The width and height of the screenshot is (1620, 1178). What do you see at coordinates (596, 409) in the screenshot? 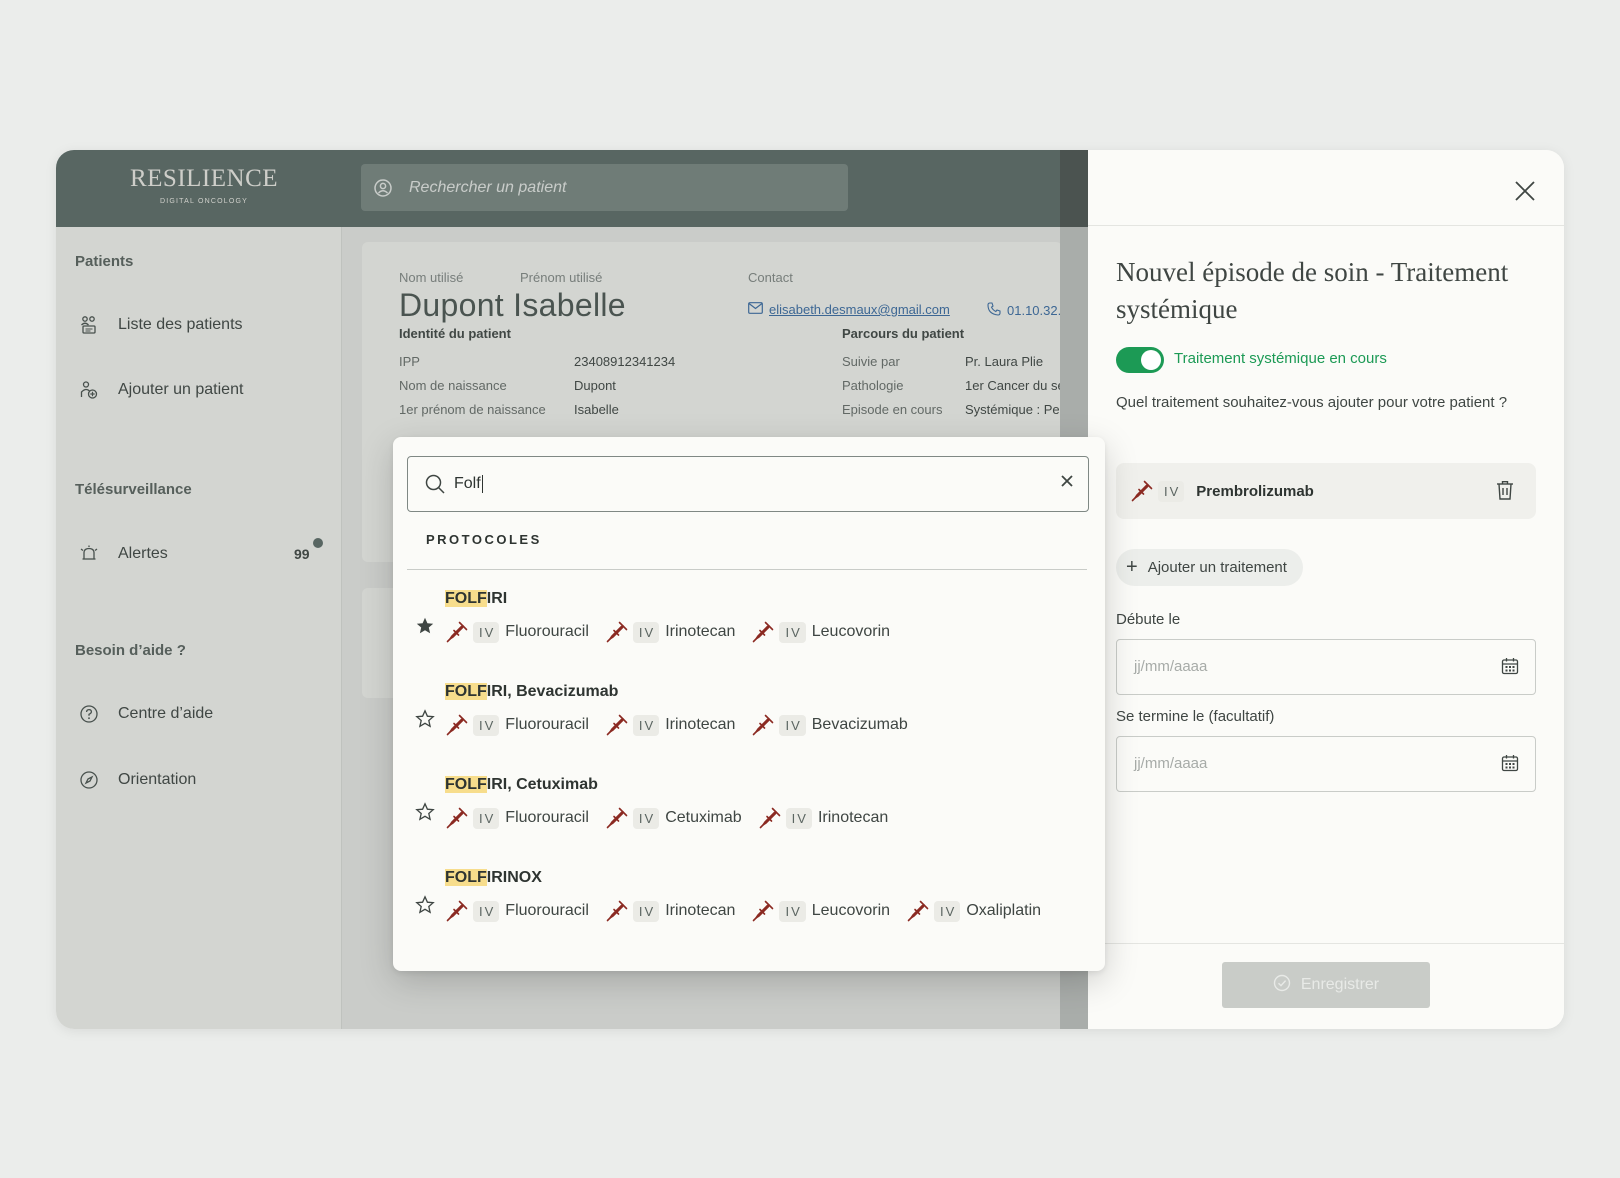
I see `first-name-value: Isabelle` at bounding box center [596, 409].